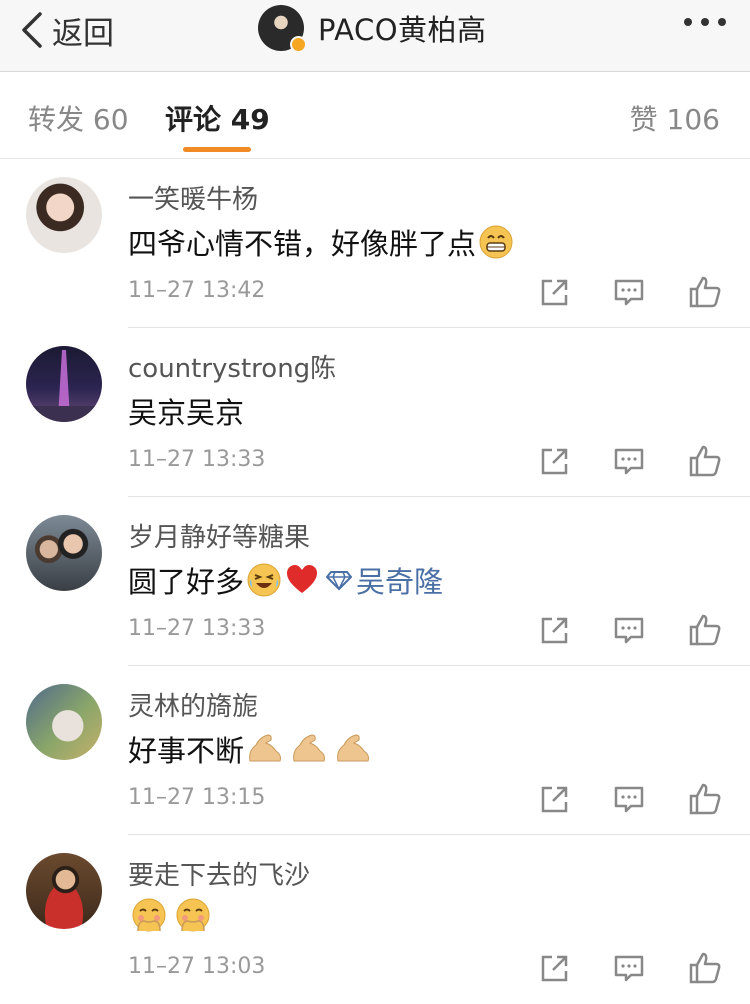 The height and width of the screenshot is (1004, 750). I want to click on comment-text: 吴京吴京, so click(186, 411).